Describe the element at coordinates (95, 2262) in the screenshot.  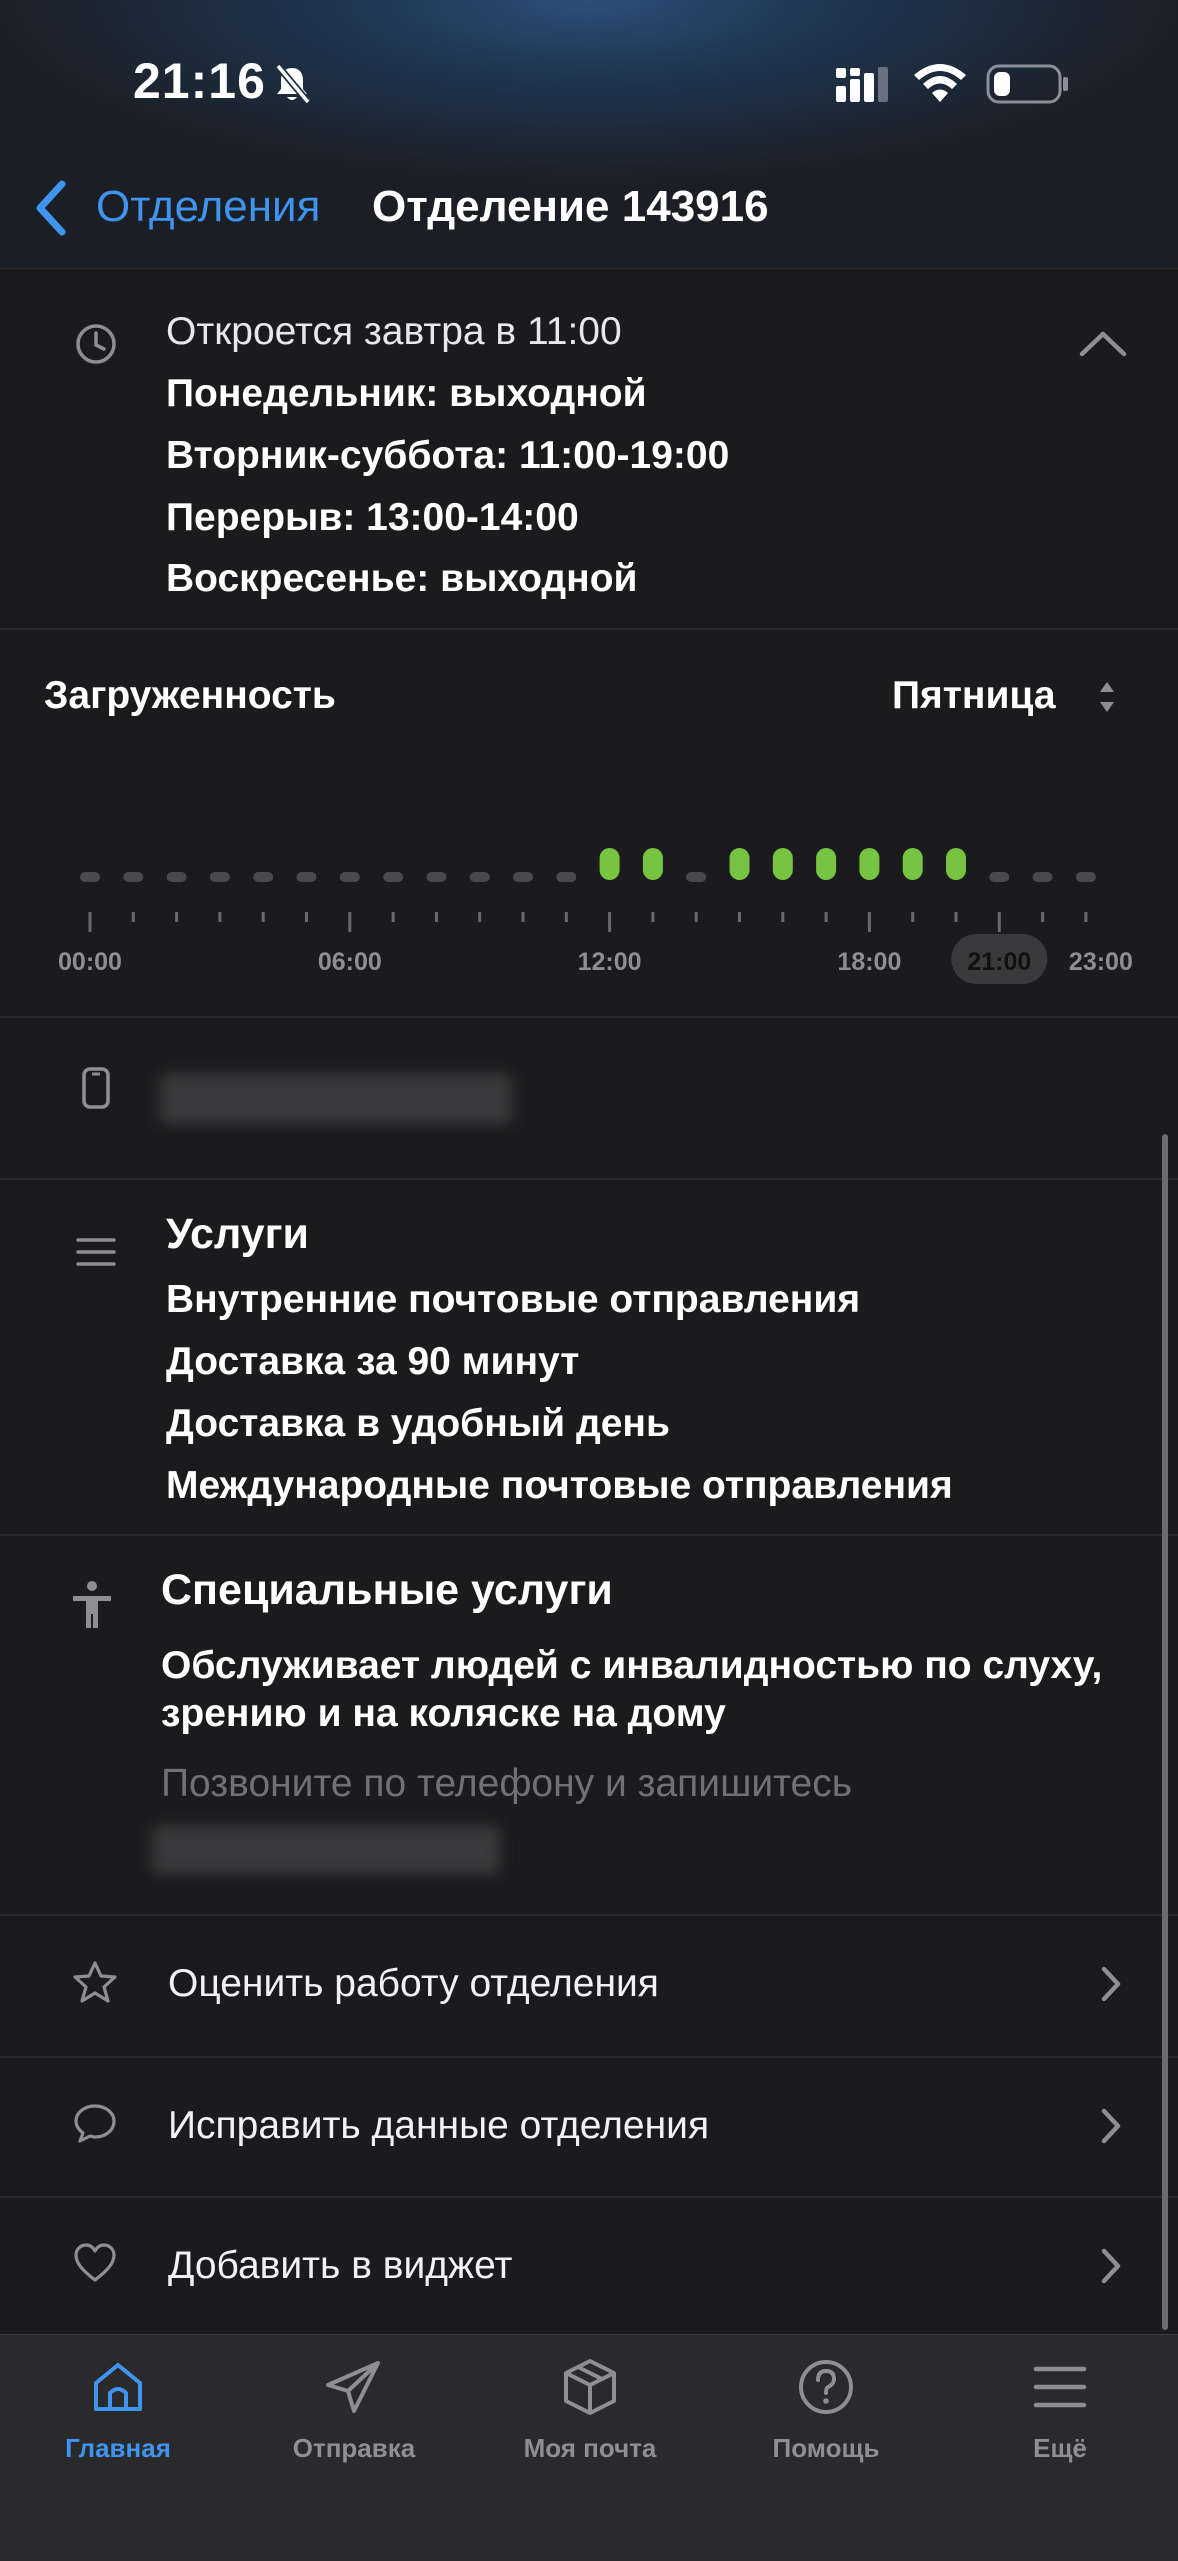
I see `heart-icon` at that location.